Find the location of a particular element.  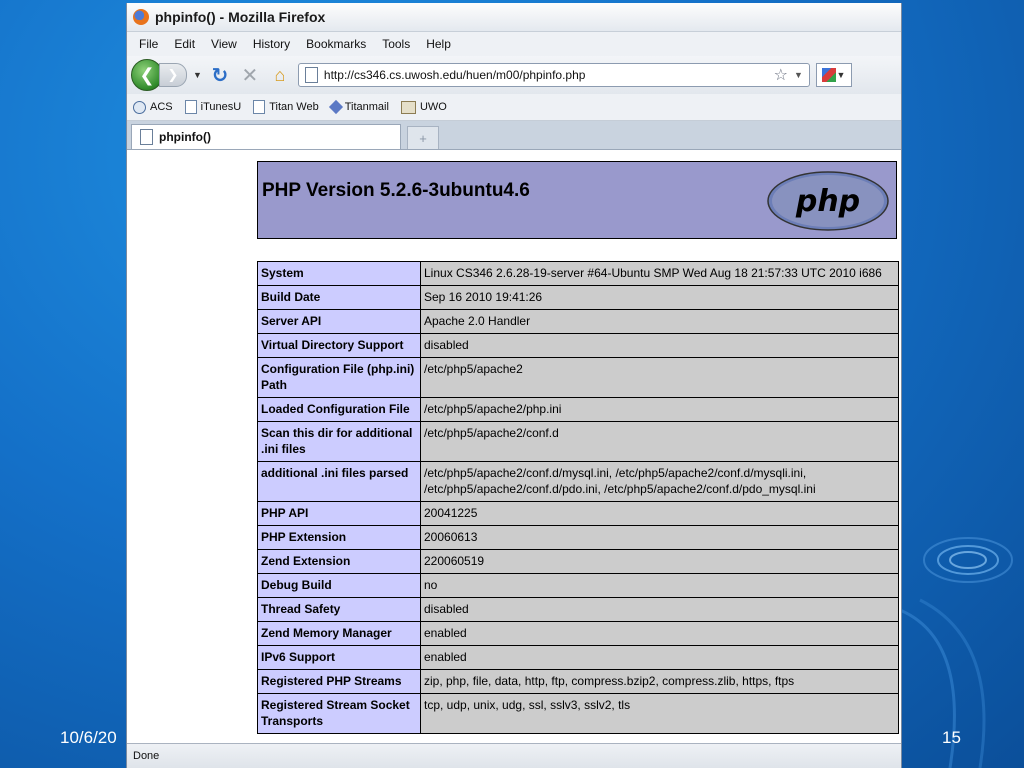

menu-edit: Edit is located at coordinates (184, 44).